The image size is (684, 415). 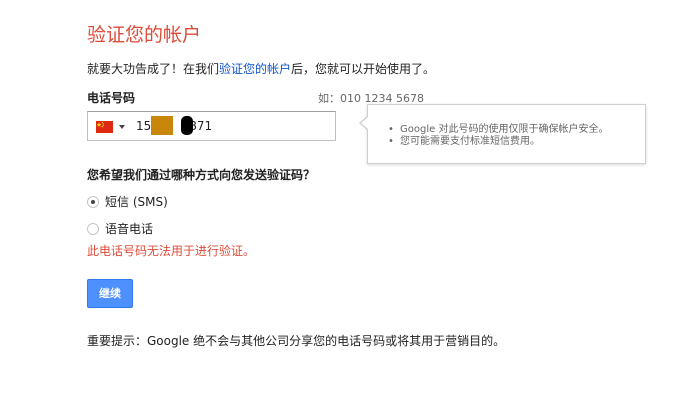 What do you see at coordinates (363, 69) in the screenshot?
I see `intro-text-after: 后，您就可以开始使用了。` at bounding box center [363, 69].